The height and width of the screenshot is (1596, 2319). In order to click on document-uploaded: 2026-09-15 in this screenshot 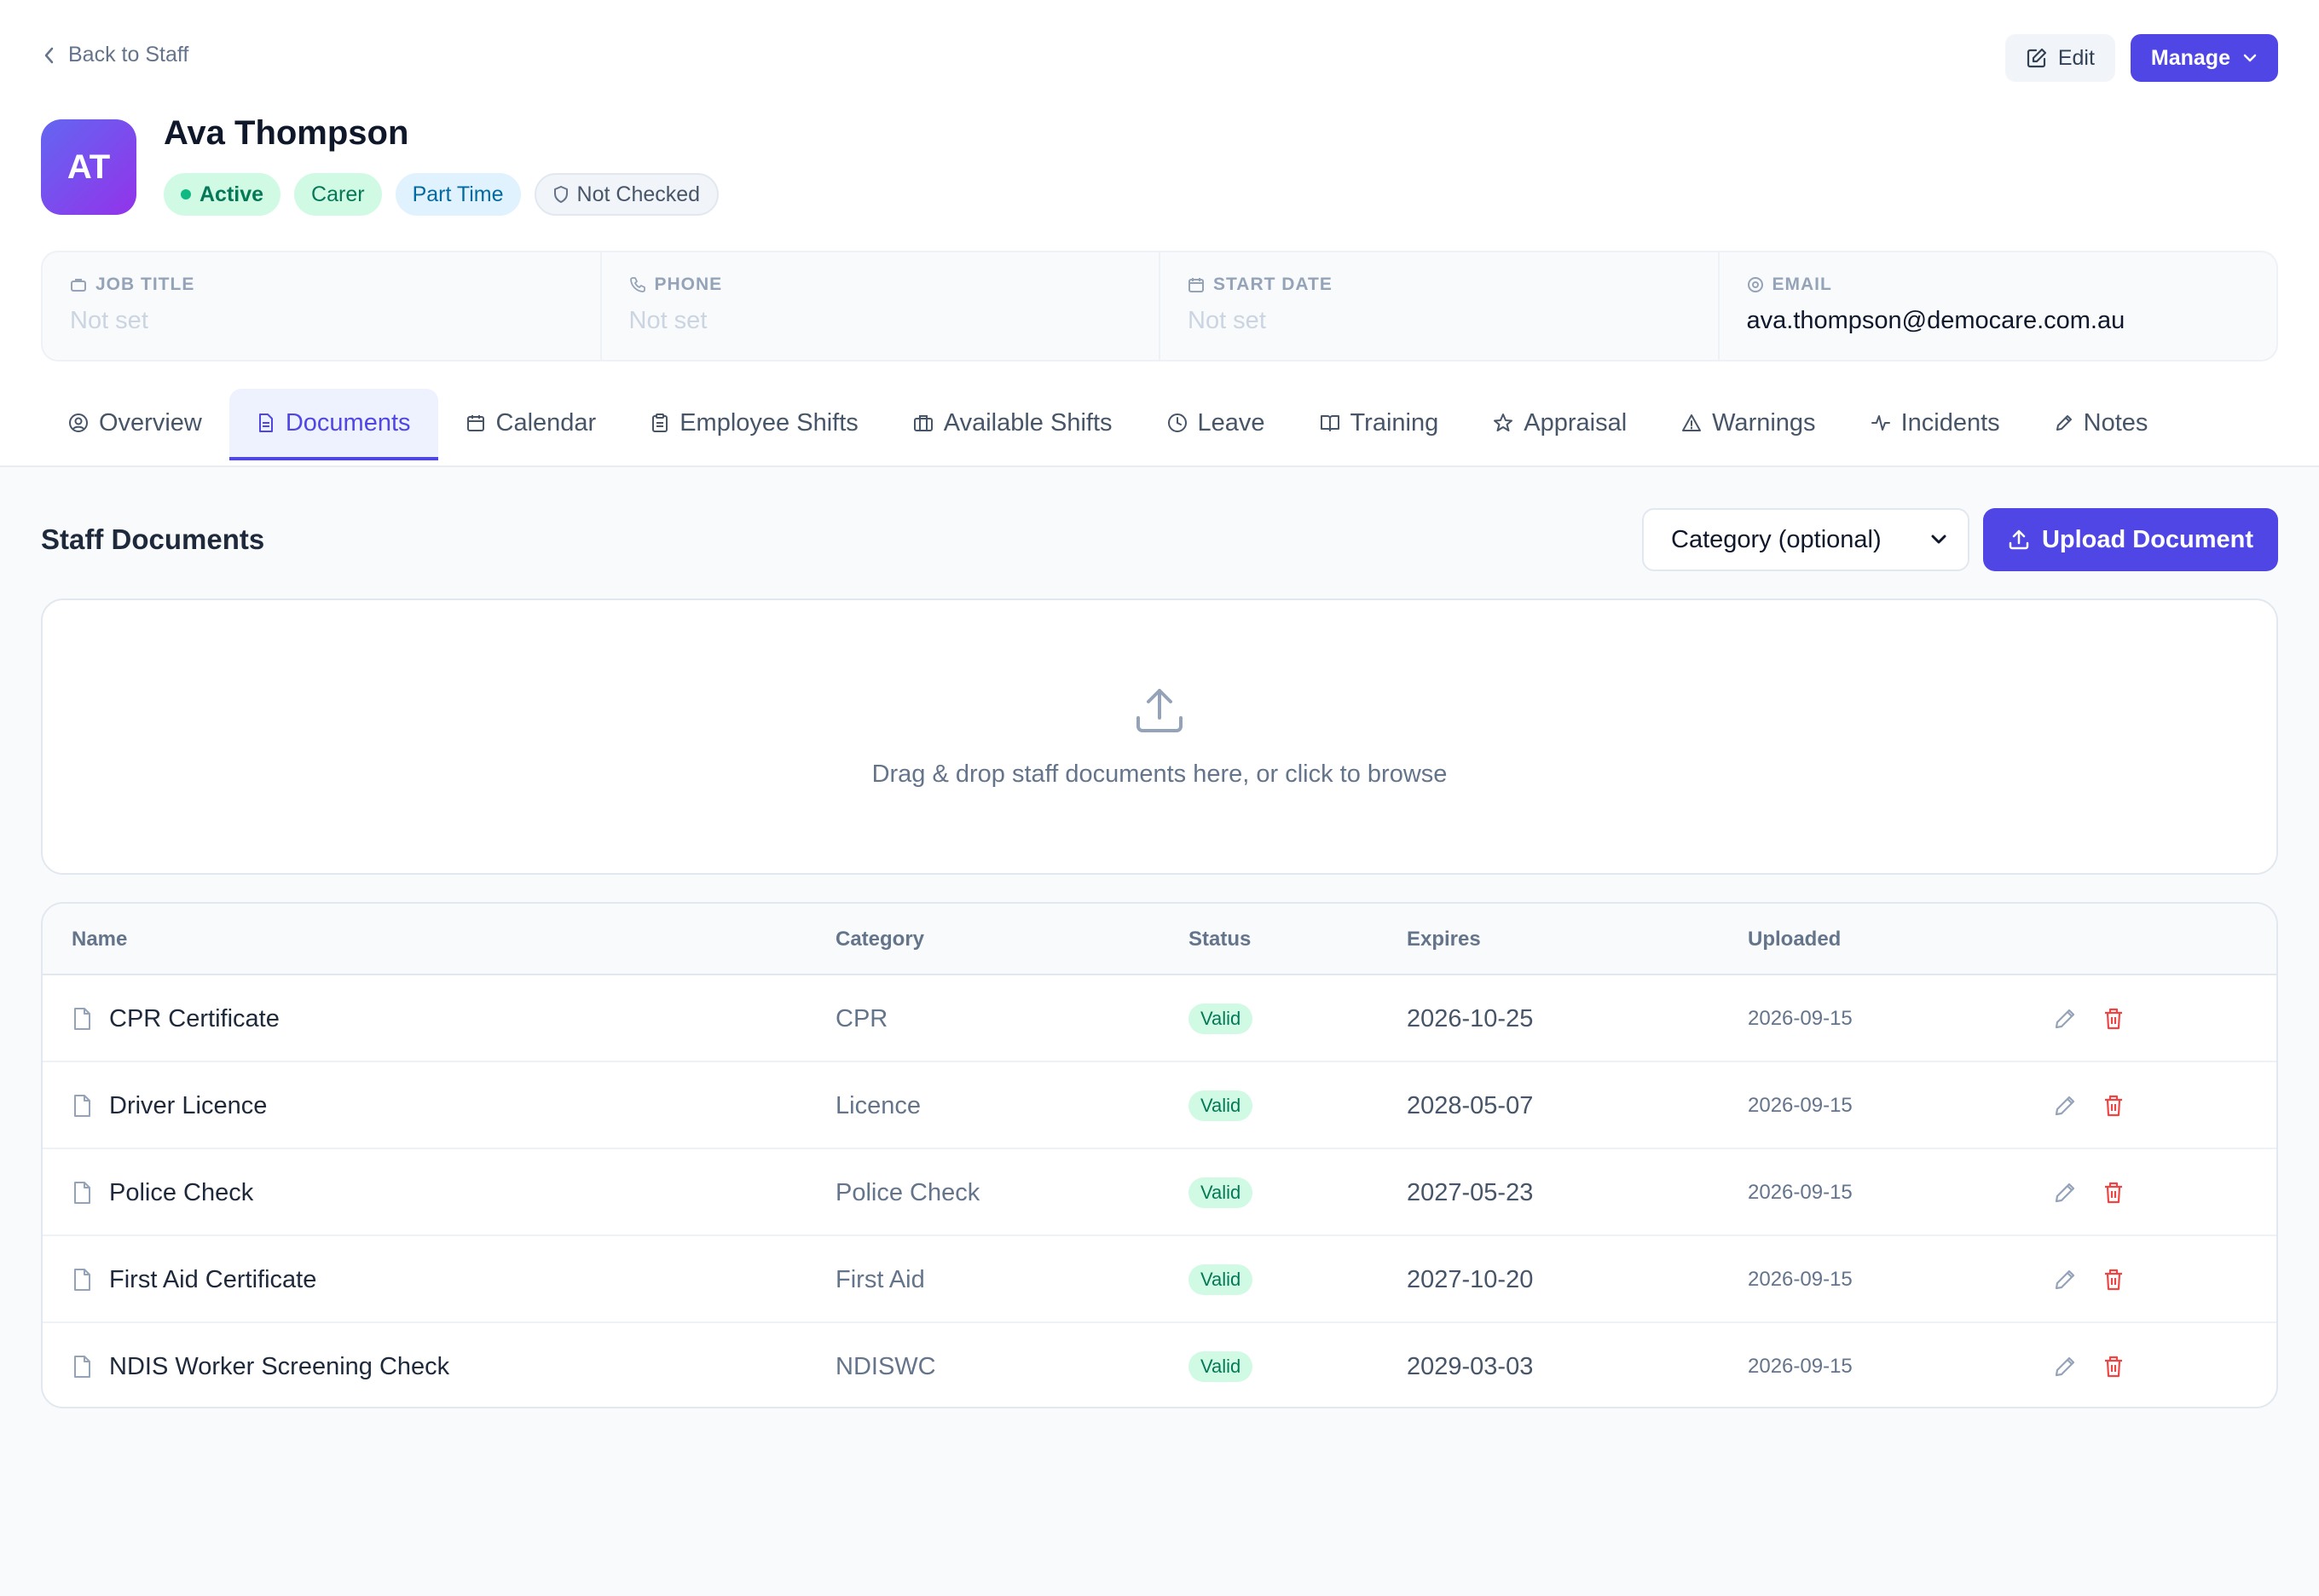, I will do `click(1800, 1105)`.